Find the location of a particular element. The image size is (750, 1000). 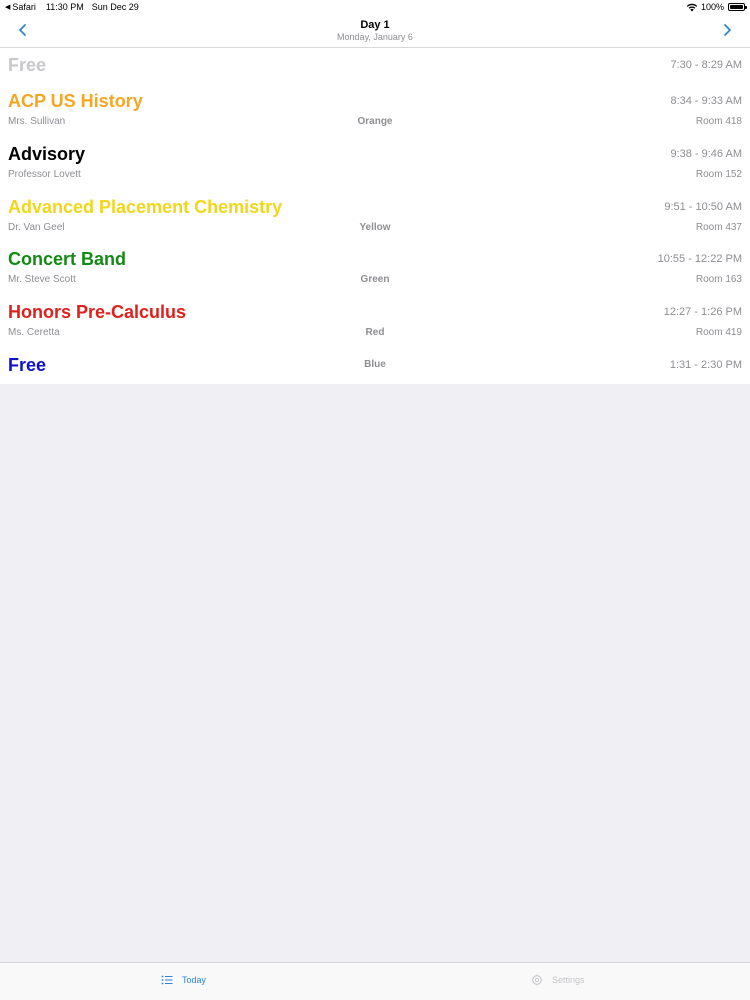

period-time: 9:38 - 9:46 AM is located at coordinates (706, 154).